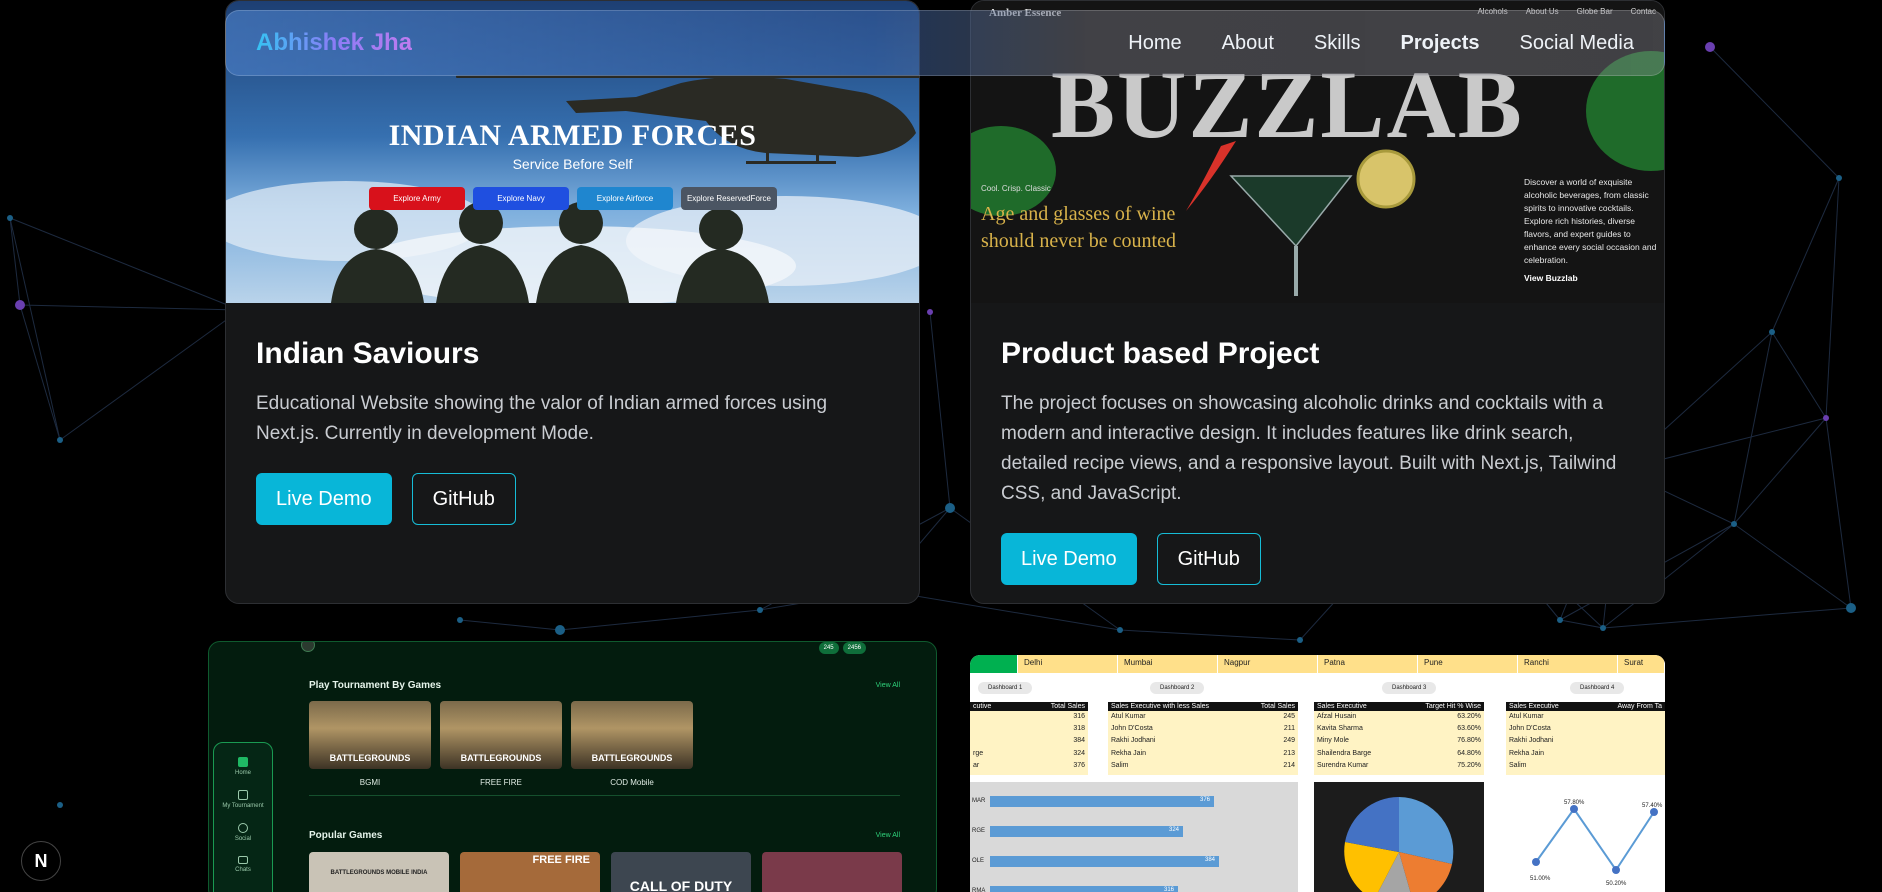 This screenshot has width=1882, height=892. Describe the element at coordinates (41, 861) in the screenshot. I see `nextjs-dev-badge: N` at that location.